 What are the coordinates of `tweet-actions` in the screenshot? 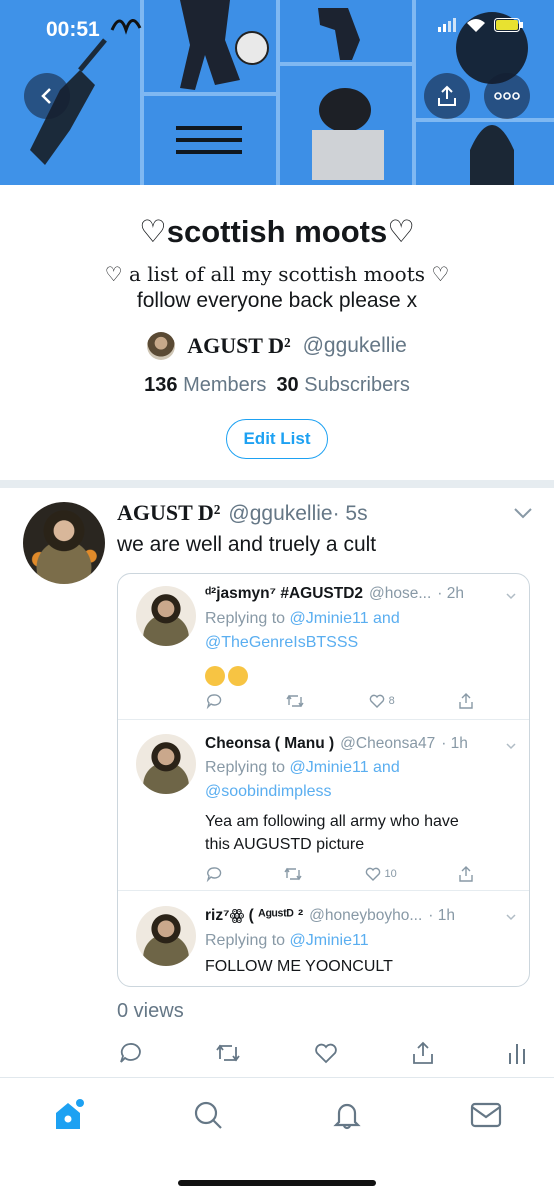 It's located at (322, 1053).